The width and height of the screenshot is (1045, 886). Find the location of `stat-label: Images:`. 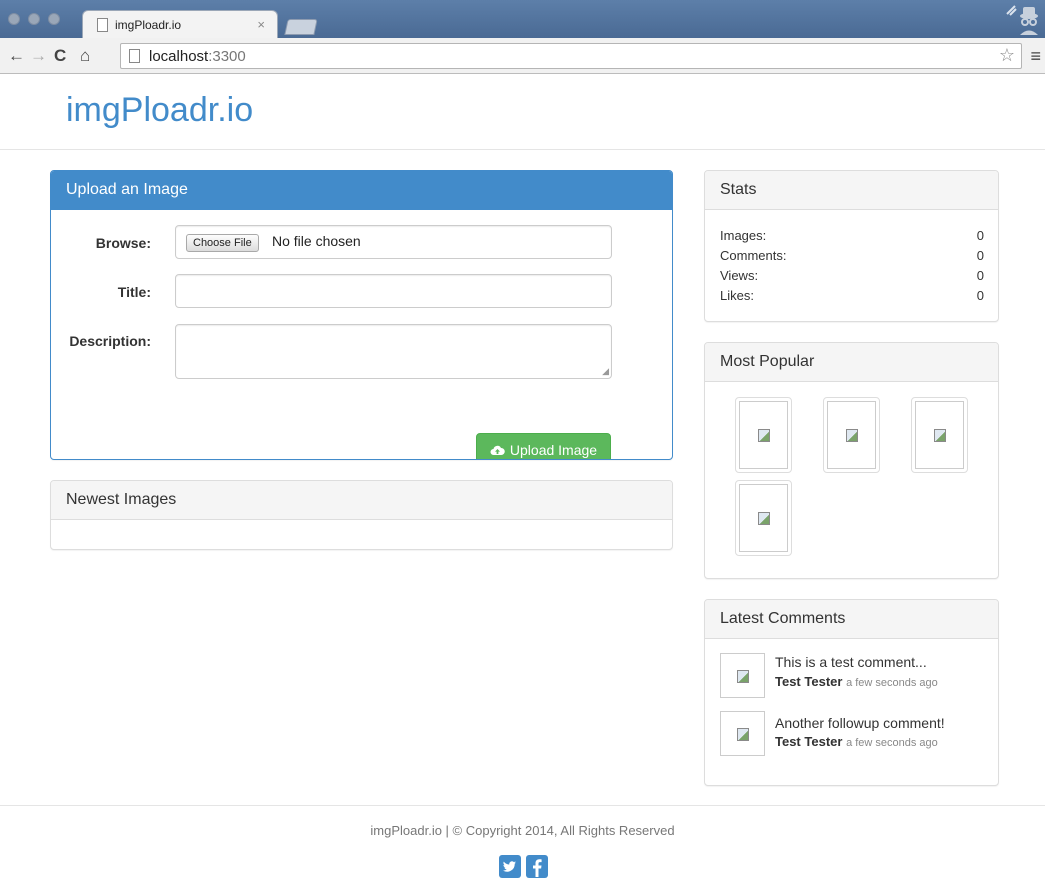

stat-label: Images: is located at coordinates (743, 235).